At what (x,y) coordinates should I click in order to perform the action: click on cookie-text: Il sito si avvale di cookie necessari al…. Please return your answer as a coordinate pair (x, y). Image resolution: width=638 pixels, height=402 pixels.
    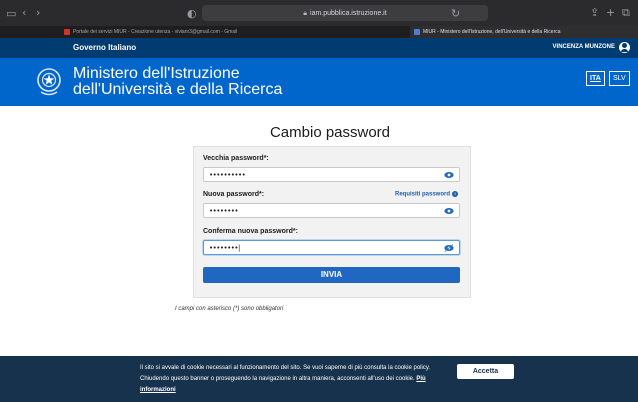
    Looking at the image, I should click on (285, 373).